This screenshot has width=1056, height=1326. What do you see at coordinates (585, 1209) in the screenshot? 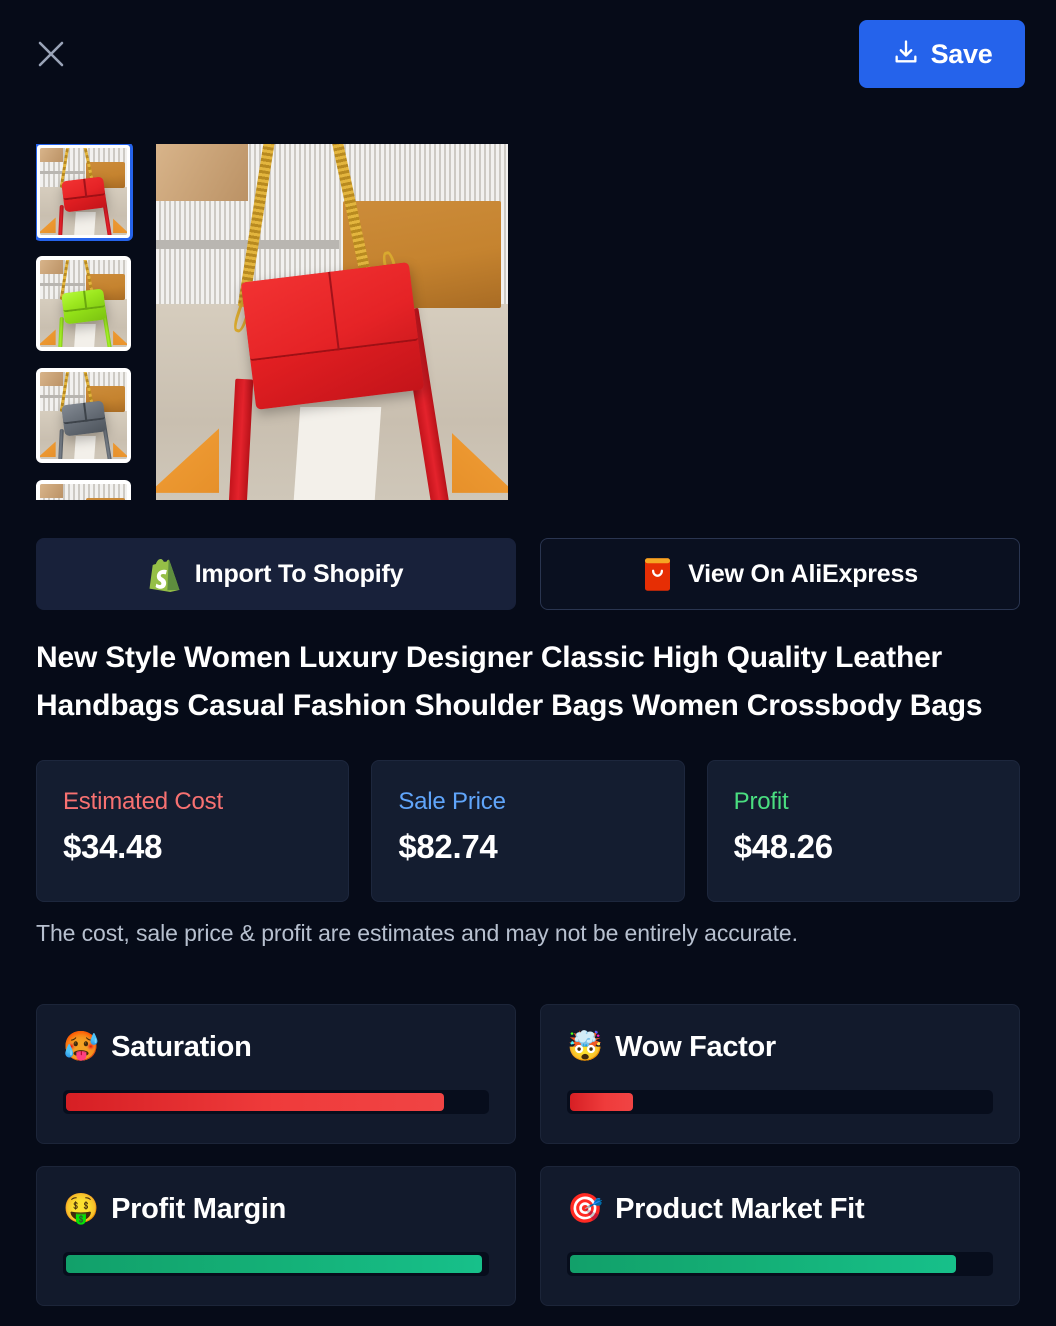
I see `bullseye-icon: 🎯` at bounding box center [585, 1209].